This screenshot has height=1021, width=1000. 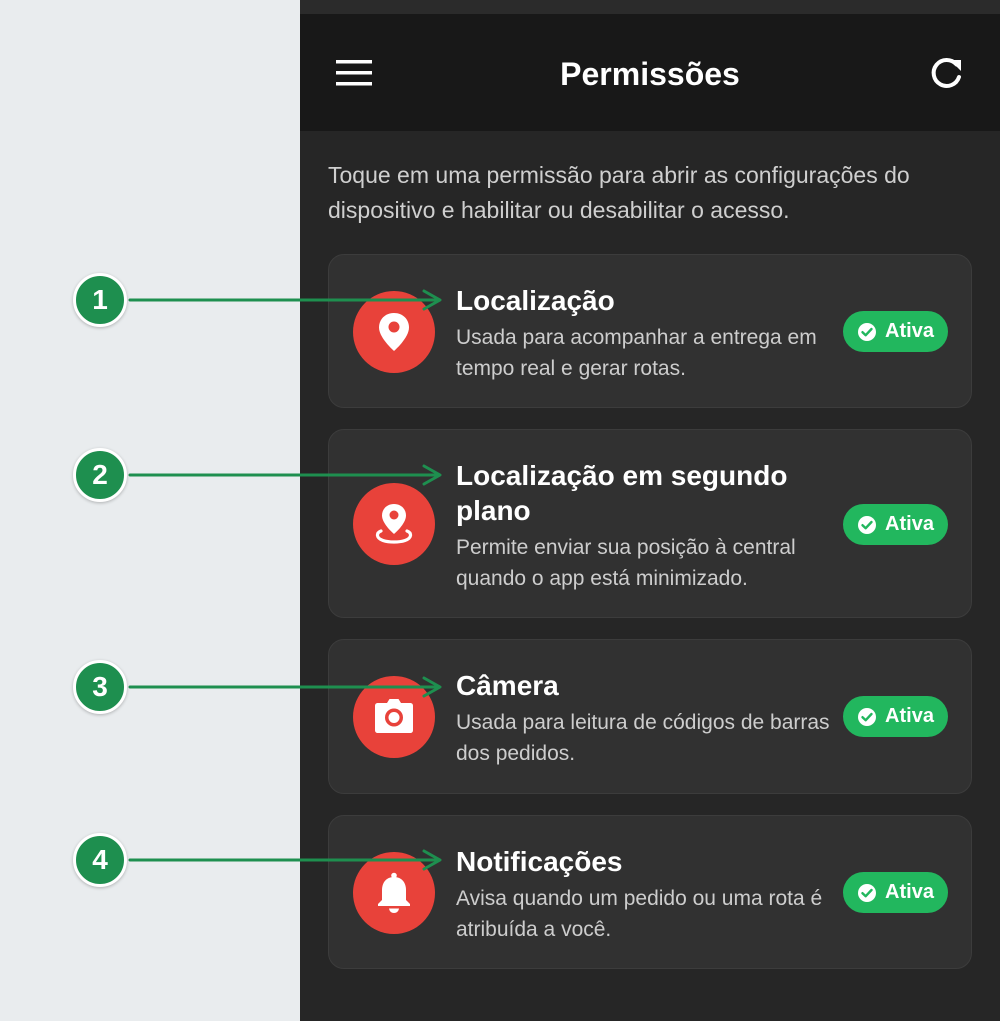 What do you see at coordinates (650, 7) in the screenshot?
I see `status-bar` at bounding box center [650, 7].